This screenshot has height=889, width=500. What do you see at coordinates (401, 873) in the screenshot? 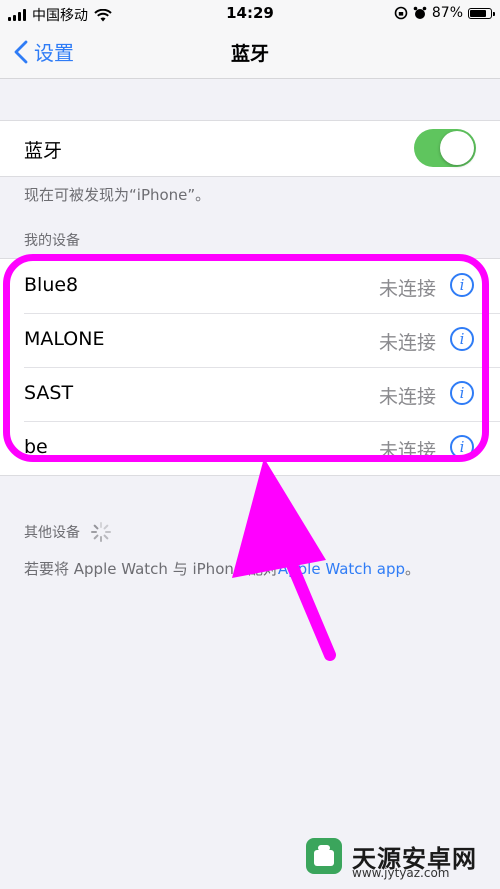
I see `watermark-url: www.jytyaz.com` at bounding box center [401, 873].